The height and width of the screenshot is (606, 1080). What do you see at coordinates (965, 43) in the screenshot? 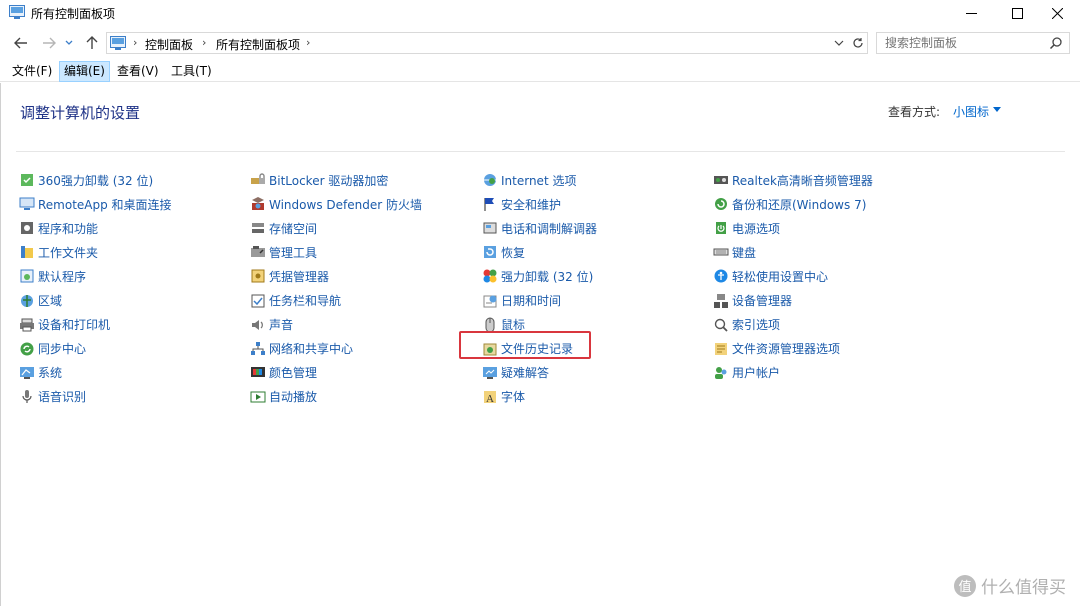
I see `search-input` at bounding box center [965, 43].